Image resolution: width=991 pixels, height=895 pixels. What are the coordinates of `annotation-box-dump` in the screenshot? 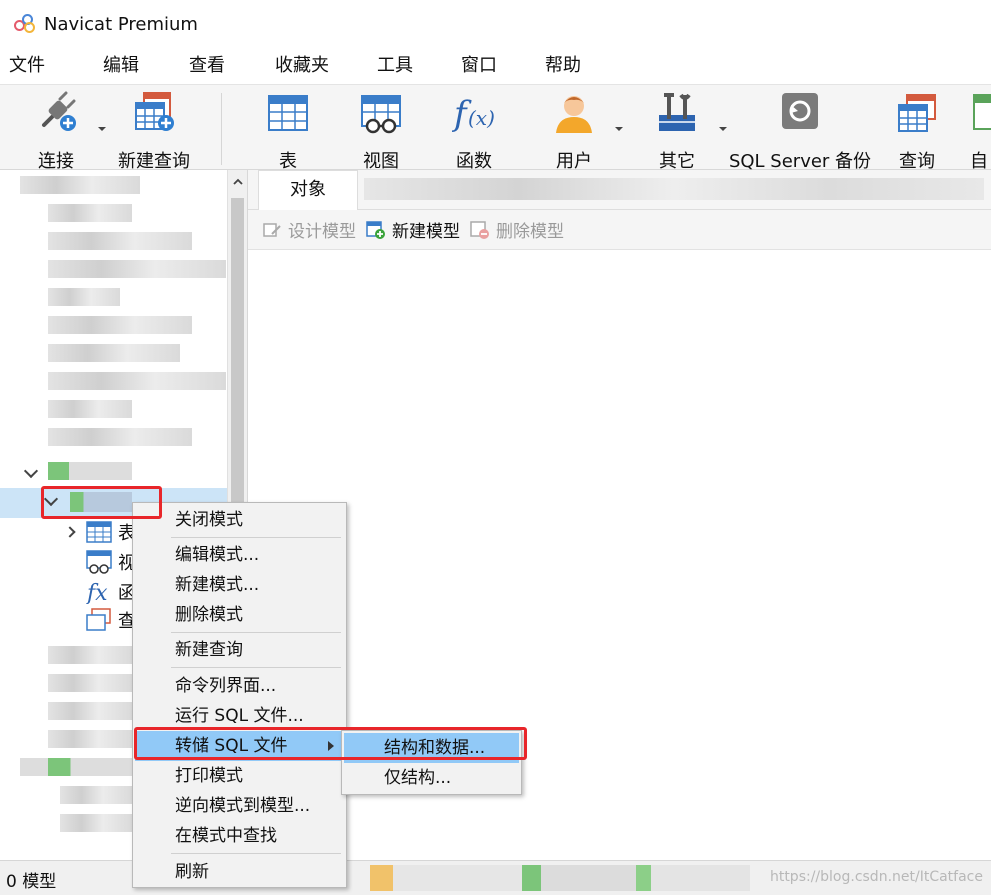 It's located at (330, 743).